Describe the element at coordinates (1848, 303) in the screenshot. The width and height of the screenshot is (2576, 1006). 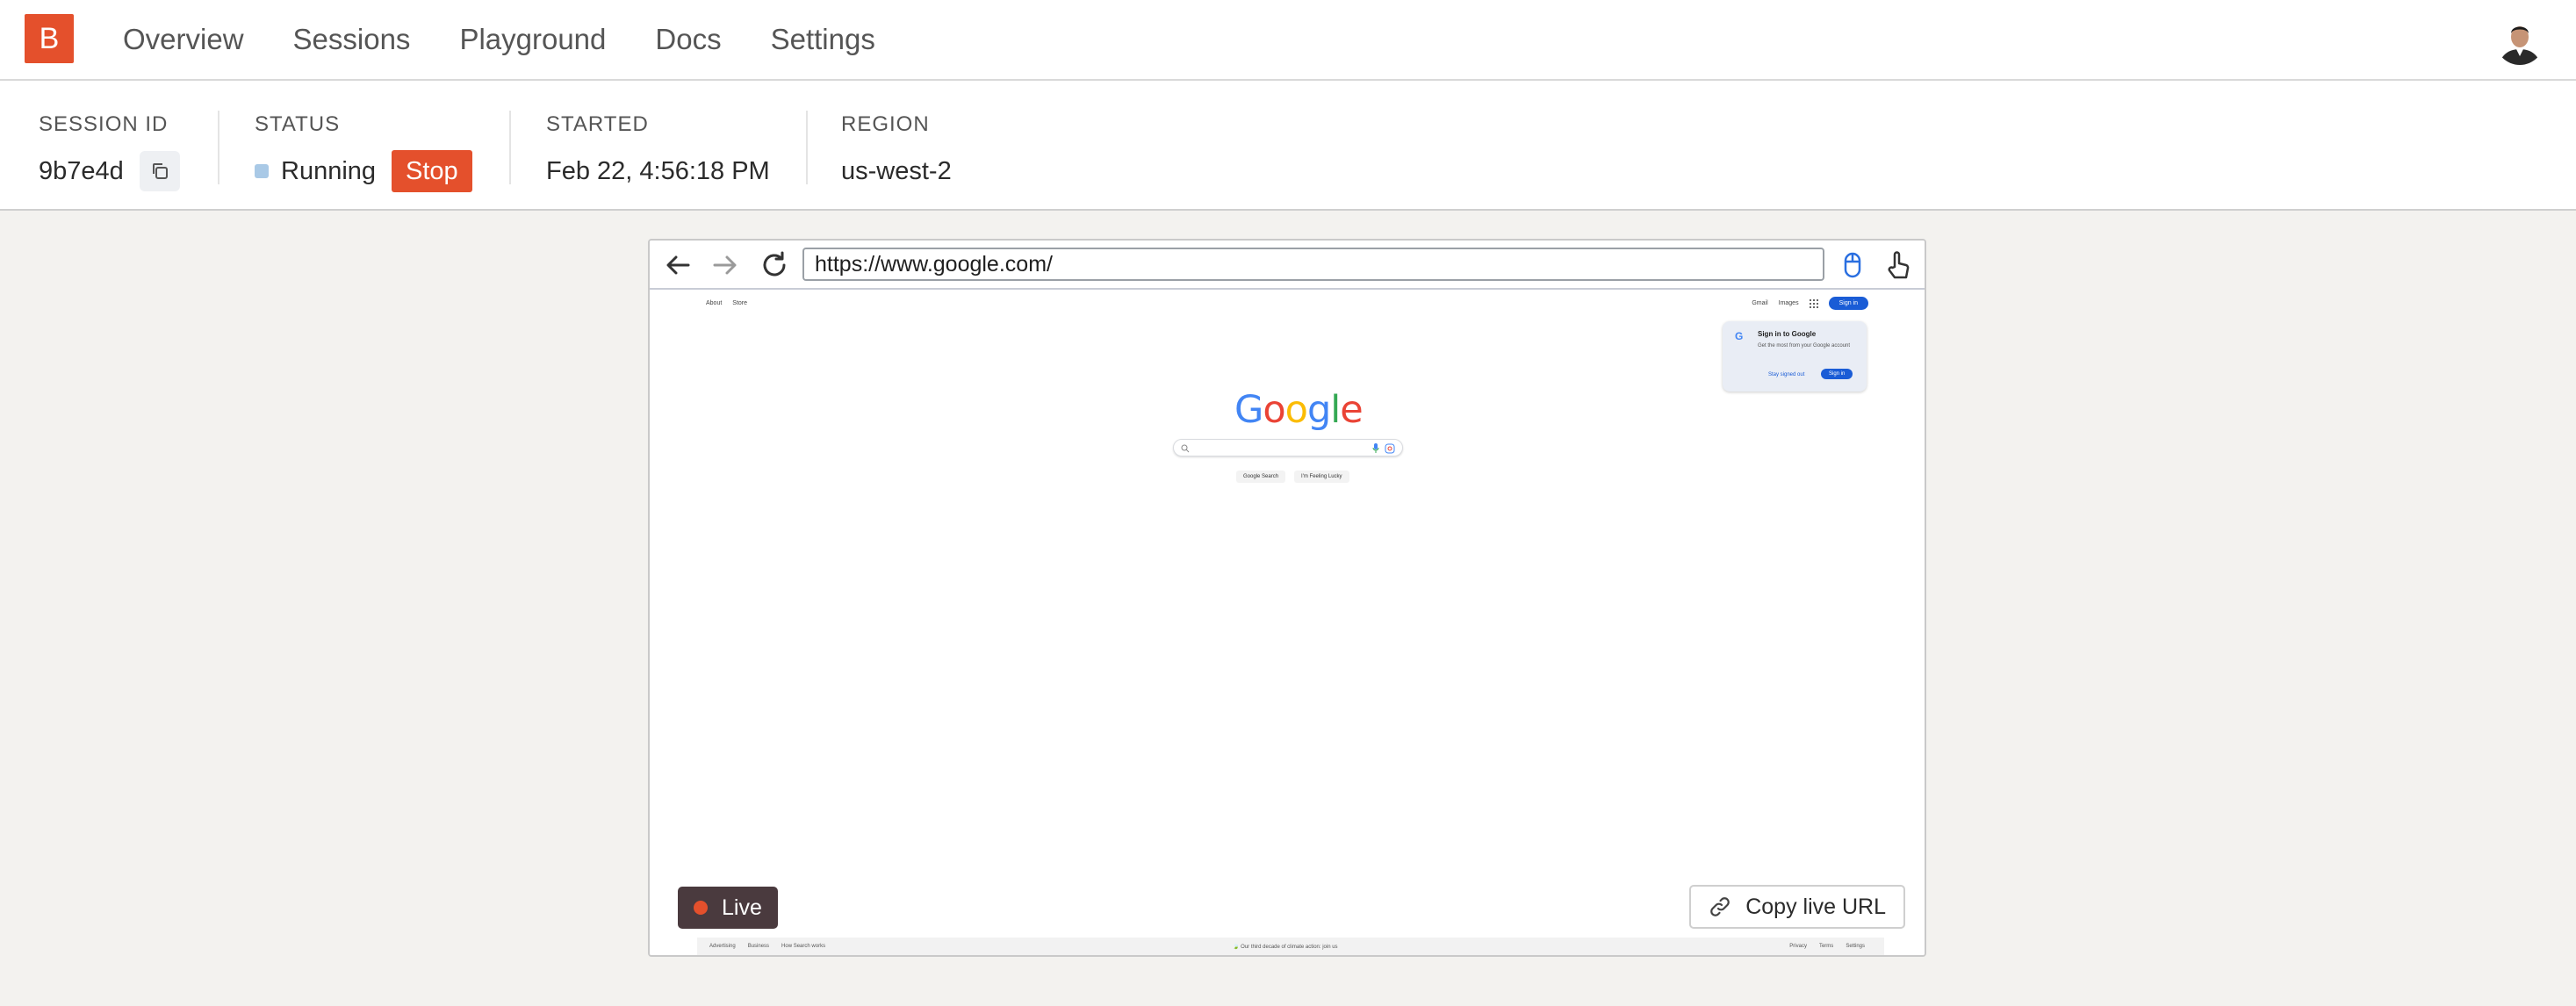
I see `google-sign-in-button: Sign in` at that location.